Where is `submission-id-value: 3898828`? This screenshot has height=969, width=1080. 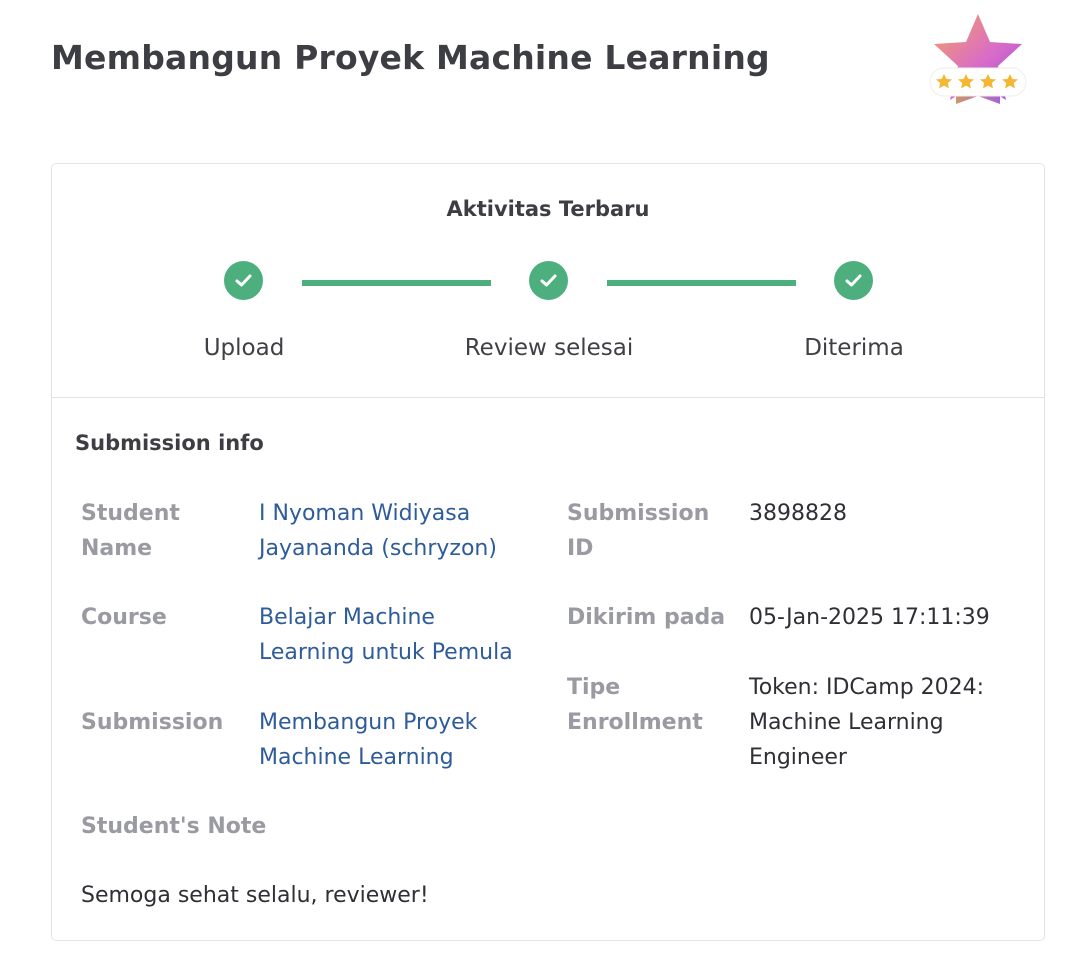 submission-id-value: 3898828 is located at coordinates (798, 513).